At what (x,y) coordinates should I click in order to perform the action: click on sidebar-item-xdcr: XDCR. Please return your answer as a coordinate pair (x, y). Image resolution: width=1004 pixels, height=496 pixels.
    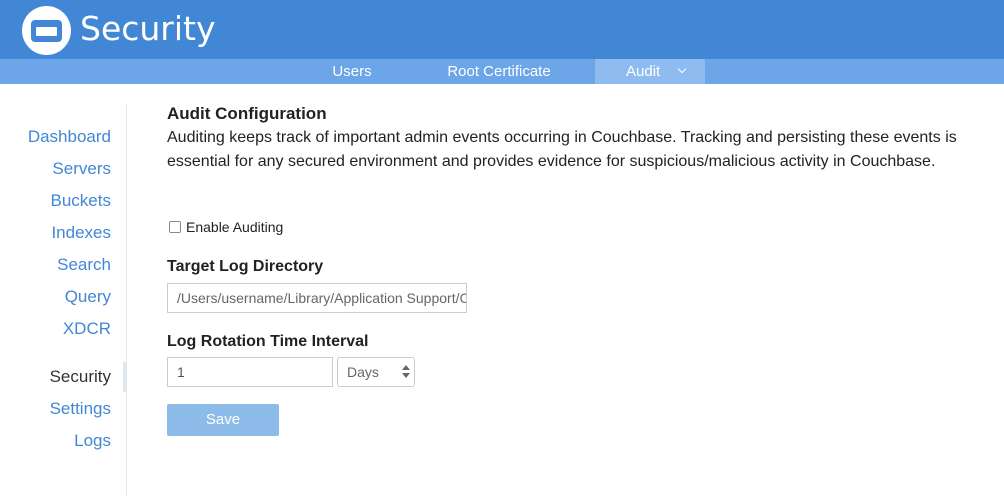
    Looking at the image, I should click on (87, 329).